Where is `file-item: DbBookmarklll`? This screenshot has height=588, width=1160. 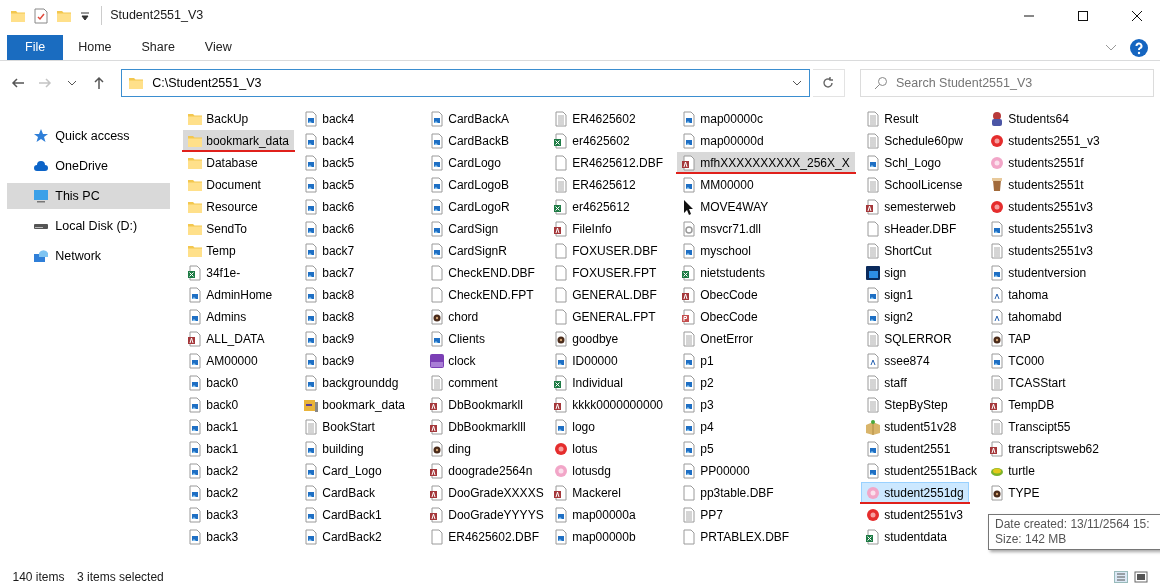
file-item: DbBookmarklll is located at coordinates (478, 426).